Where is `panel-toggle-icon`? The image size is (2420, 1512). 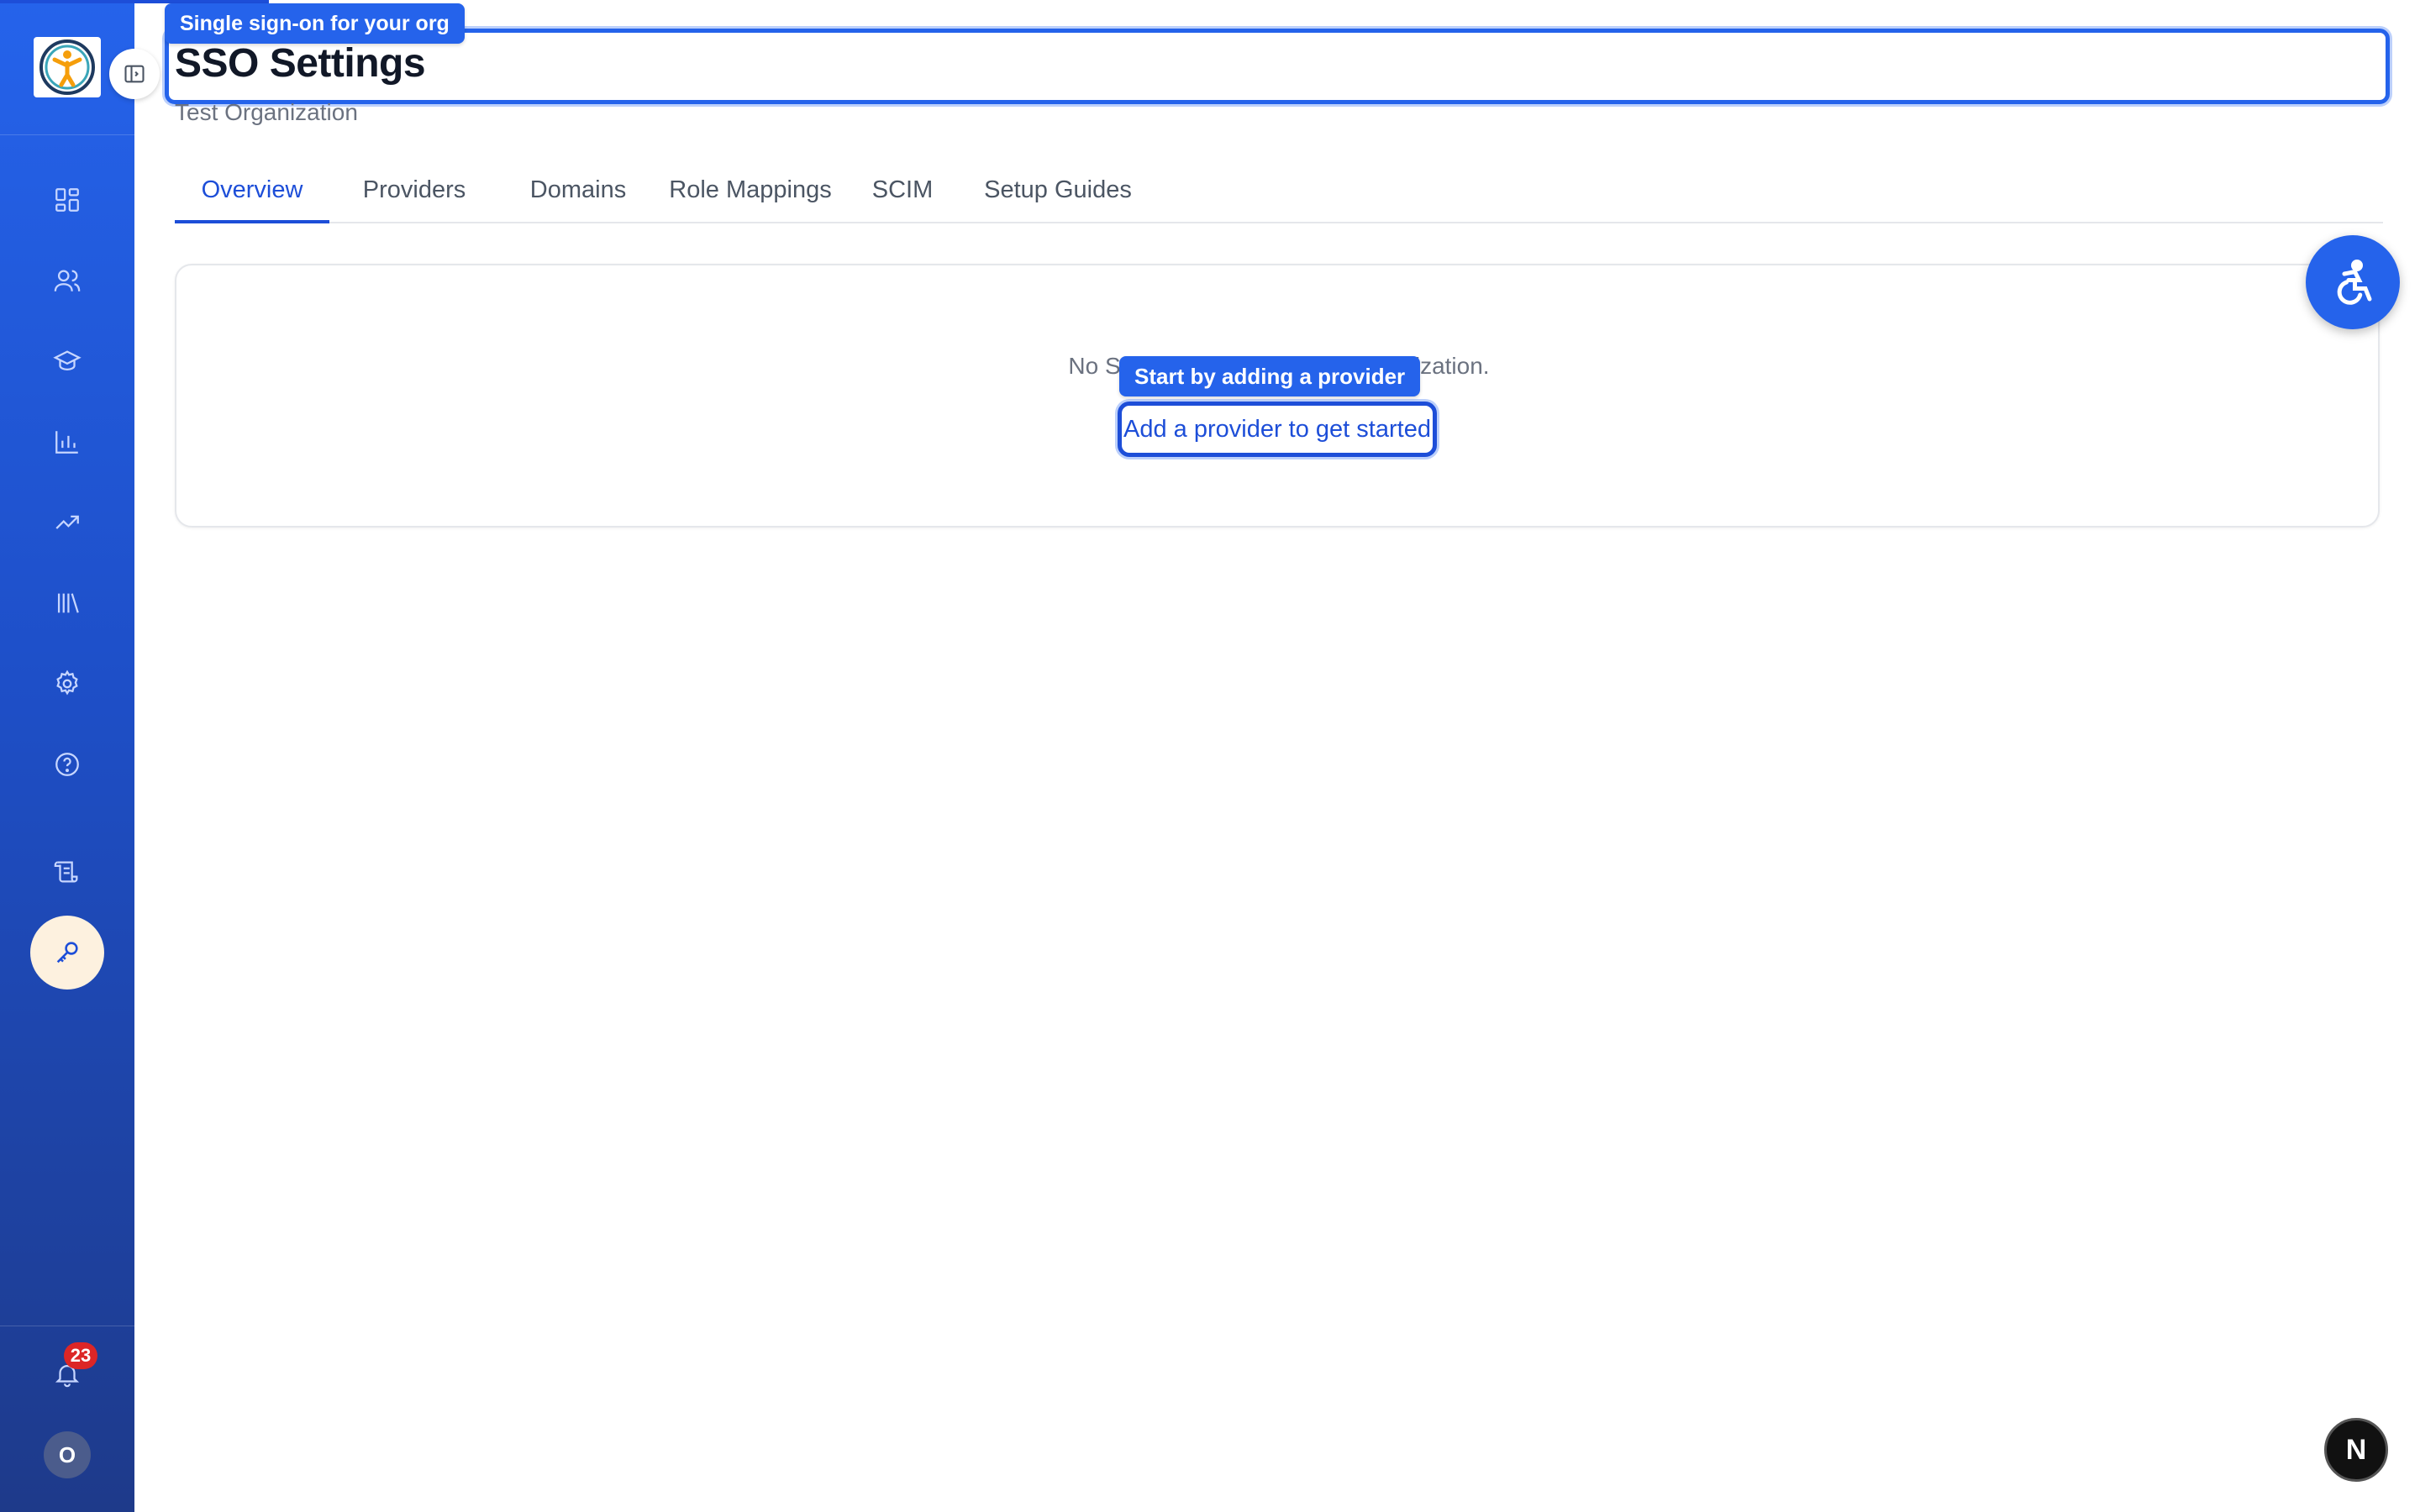
panel-toggle-icon is located at coordinates (134, 74).